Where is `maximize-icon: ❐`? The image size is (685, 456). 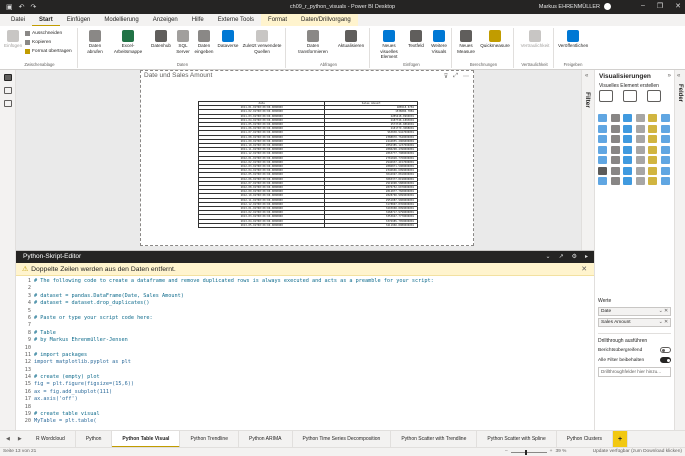 maximize-icon: ❐ is located at coordinates (660, 6).